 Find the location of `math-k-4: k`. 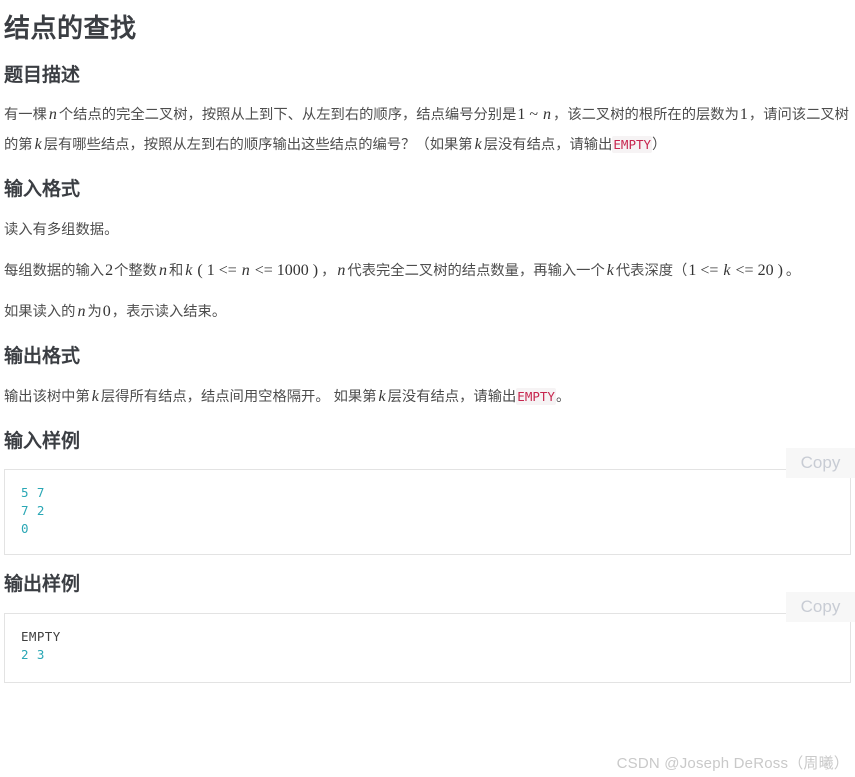

math-k-4: k is located at coordinates (610, 270).